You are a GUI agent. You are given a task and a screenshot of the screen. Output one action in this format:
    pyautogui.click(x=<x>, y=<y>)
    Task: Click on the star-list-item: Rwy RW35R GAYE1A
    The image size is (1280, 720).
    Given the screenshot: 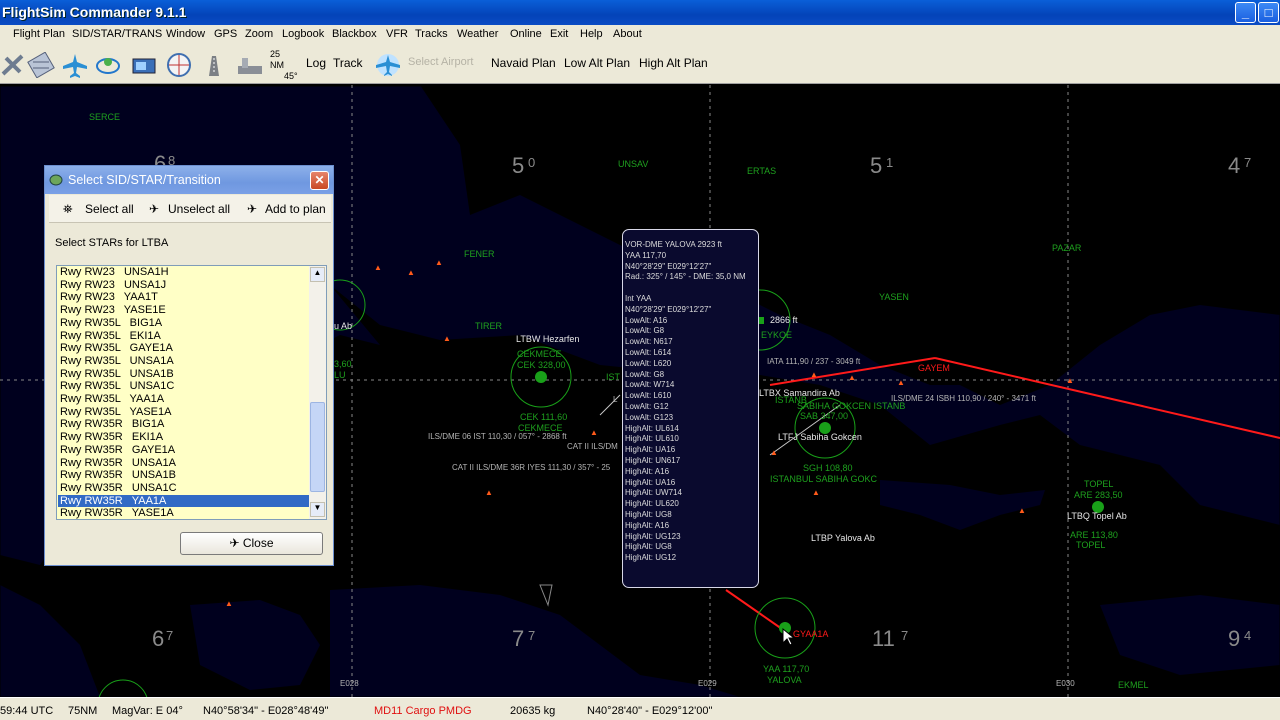 What is the action you would take?
    pyautogui.click(x=184, y=450)
    